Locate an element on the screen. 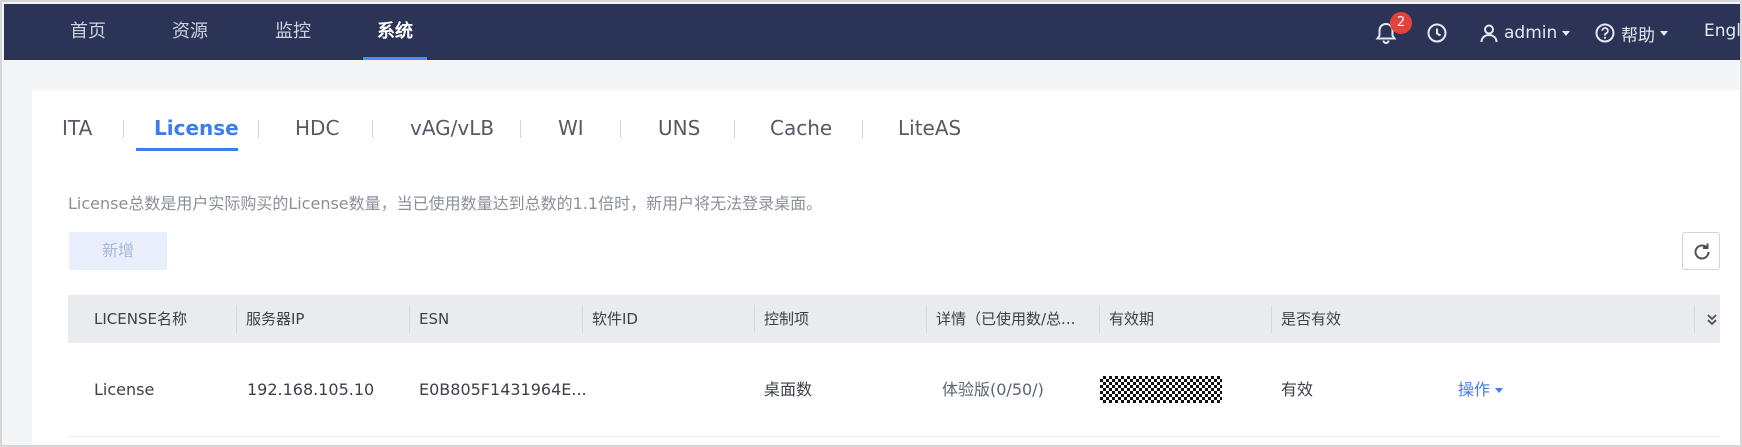 The width and height of the screenshot is (1742, 447). column-header-server-ip: 服务器IP is located at coordinates (275, 319).